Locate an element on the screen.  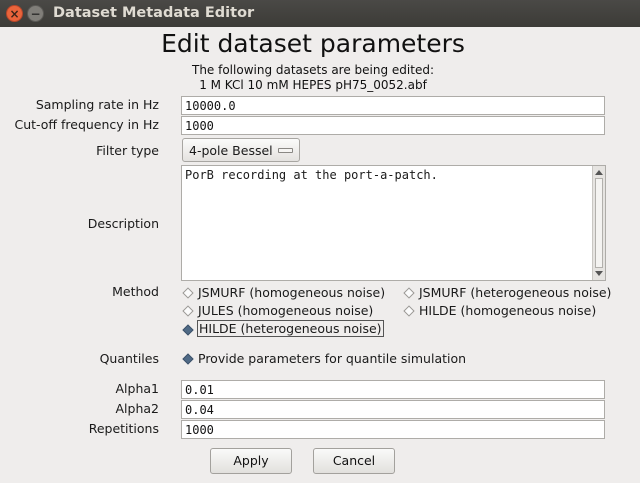
cutoff-frequency-label: Cut-off frequency in Hz is located at coordinates (86, 124).